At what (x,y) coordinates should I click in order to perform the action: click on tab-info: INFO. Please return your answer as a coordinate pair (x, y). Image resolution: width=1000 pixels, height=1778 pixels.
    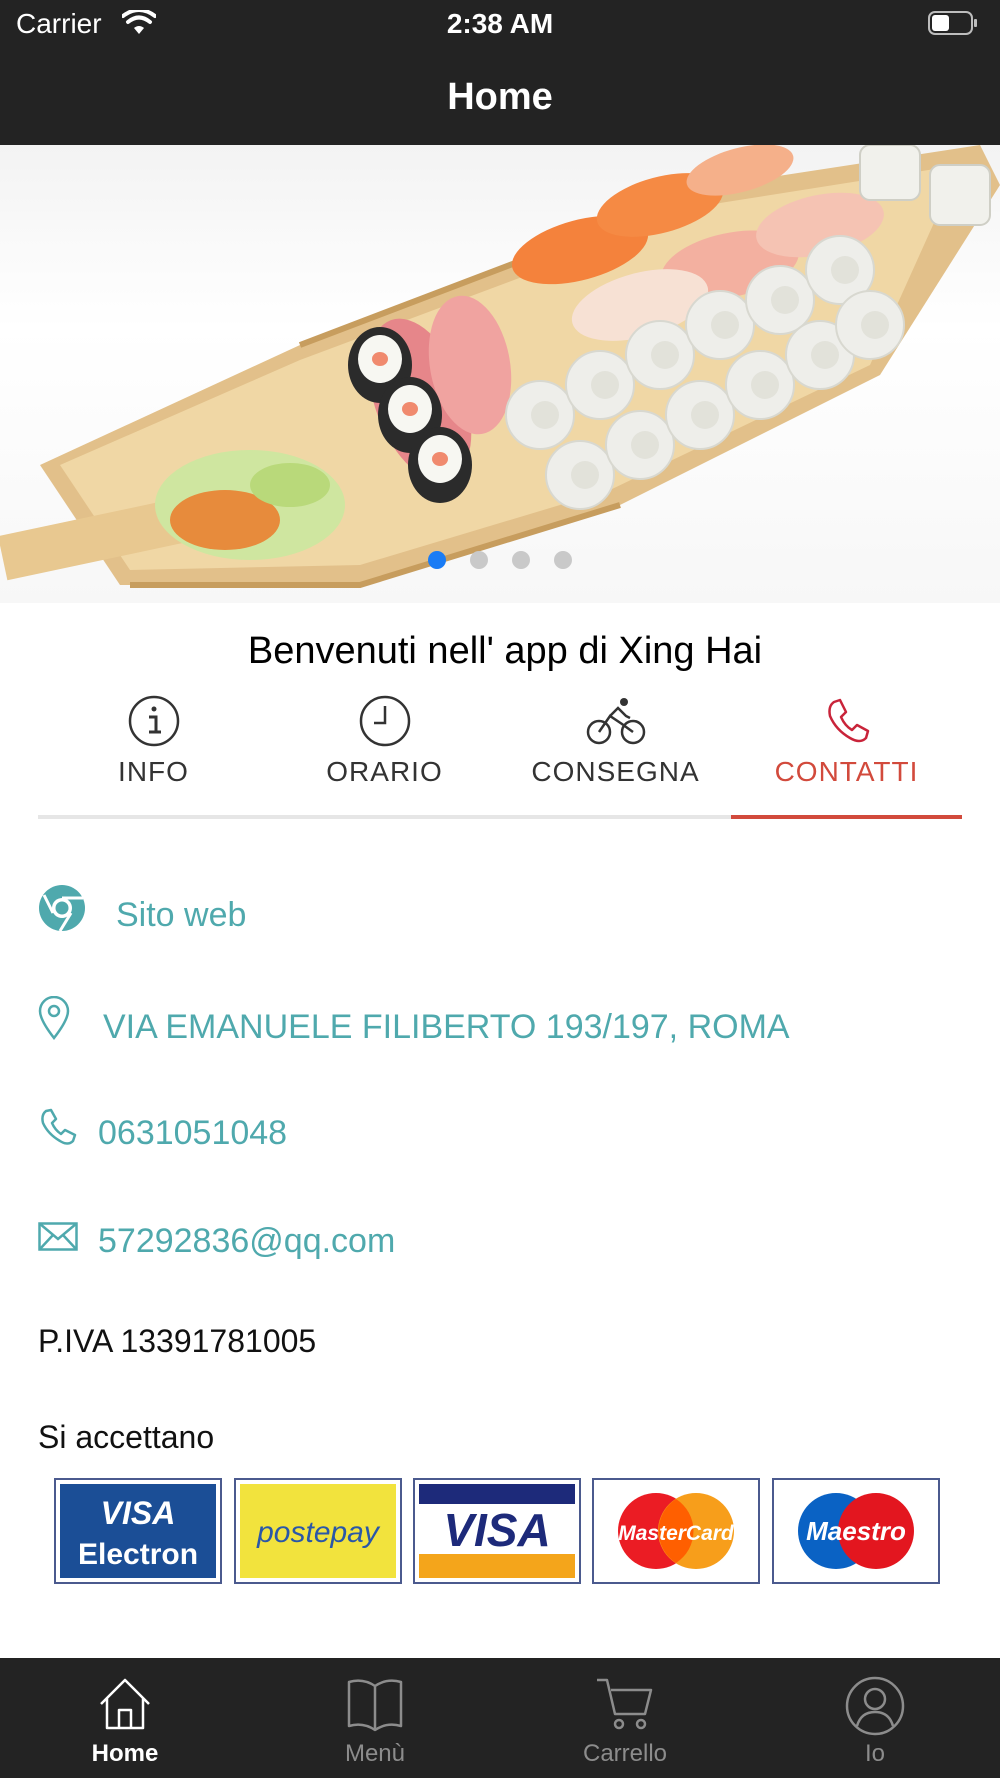
    Looking at the image, I should click on (153, 757).